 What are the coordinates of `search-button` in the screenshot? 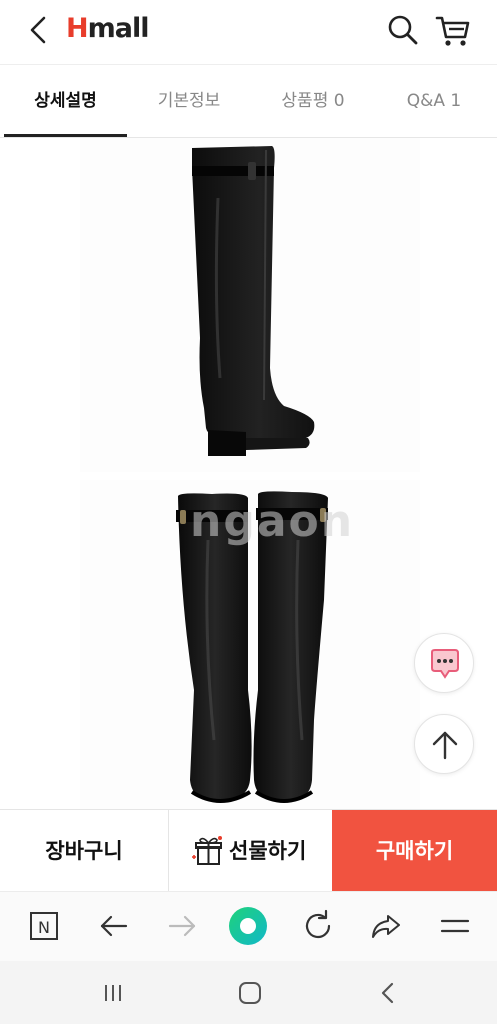 It's located at (403, 30).